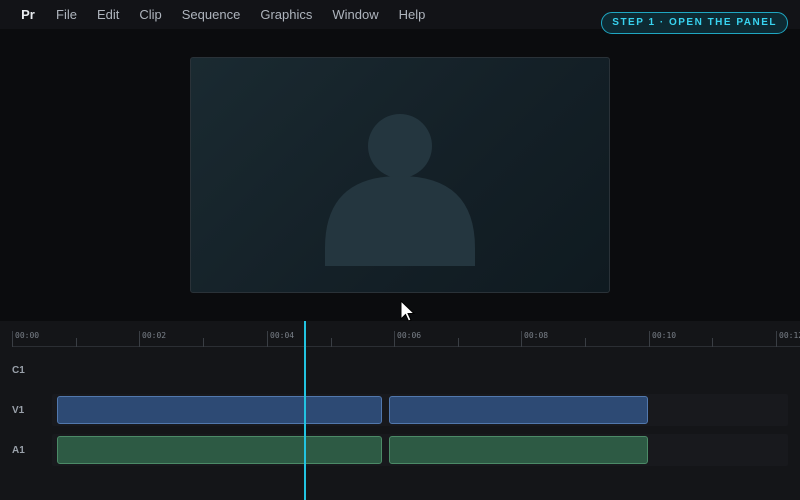 The height and width of the screenshot is (500, 800). What do you see at coordinates (409, 335) in the screenshot?
I see `ruler-label: 00:06` at bounding box center [409, 335].